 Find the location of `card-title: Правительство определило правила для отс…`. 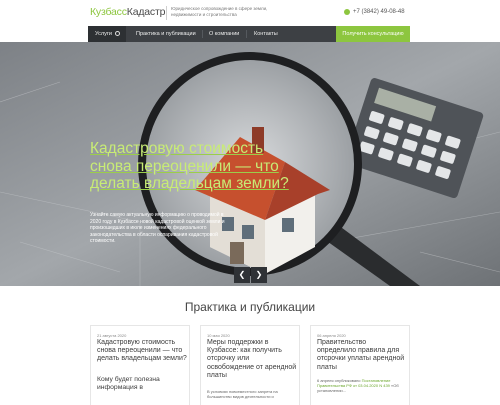

card-title: Правительство определило правила для отс… is located at coordinates (362, 355).